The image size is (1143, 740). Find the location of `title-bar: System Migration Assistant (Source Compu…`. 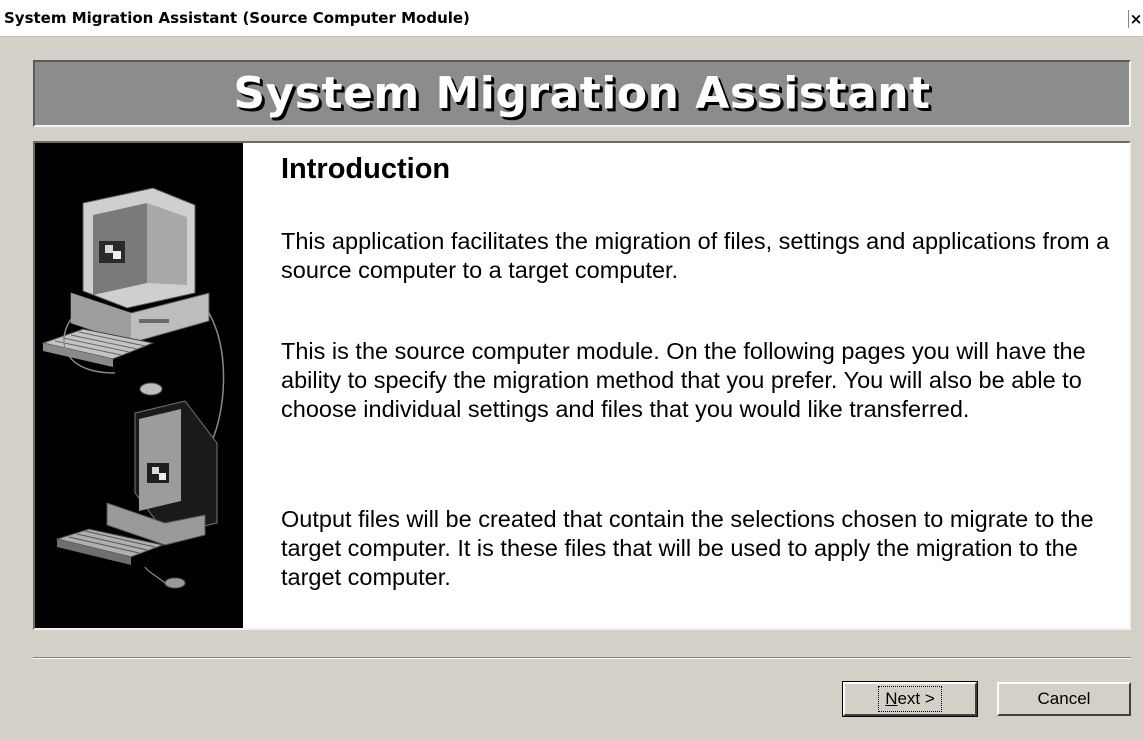

title-bar: System Migration Assistant (Source Compu… is located at coordinates (571, 18).